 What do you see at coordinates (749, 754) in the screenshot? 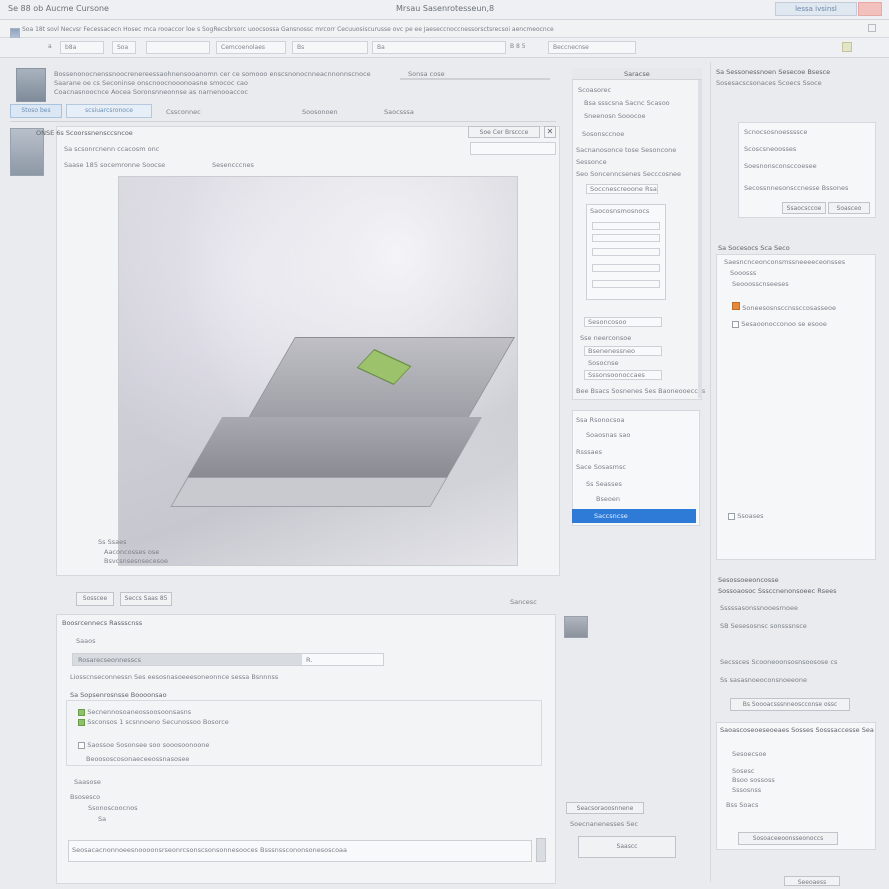
I see `right-s4-line-1: Sesoecsoe` at bounding box center [749, 754].